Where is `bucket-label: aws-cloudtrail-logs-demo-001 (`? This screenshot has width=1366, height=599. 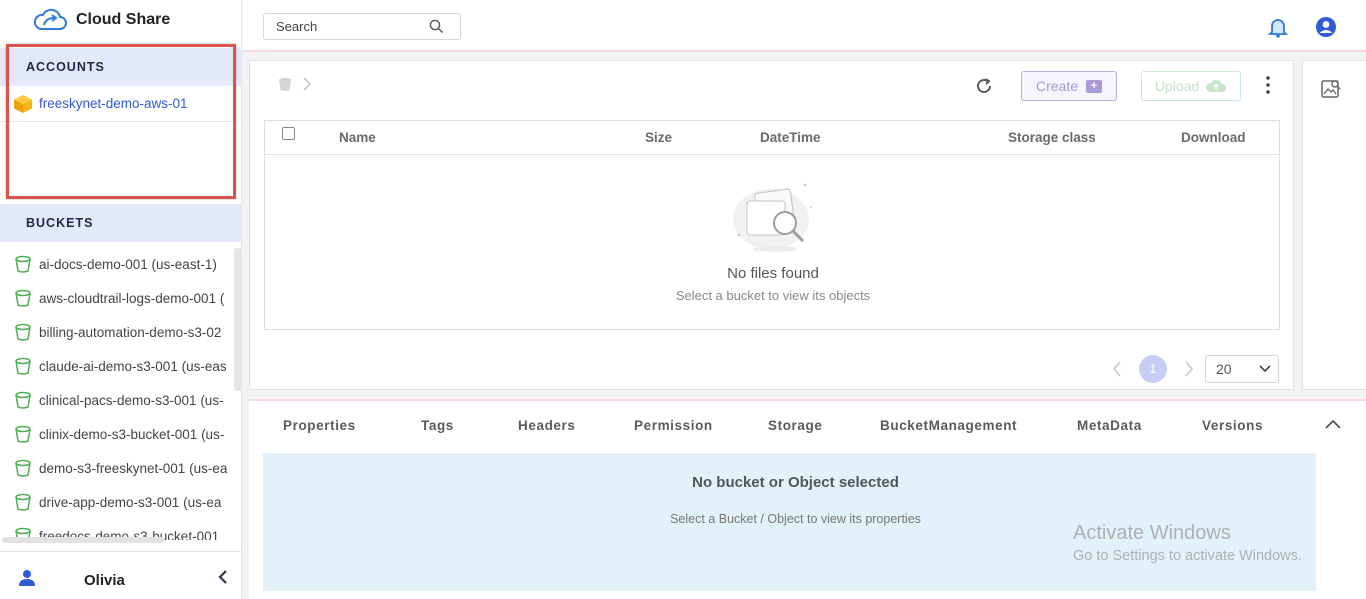 bucket-label: aws-cloudtrail-logs-demo-001 ( is located at coordinates (132, 298).